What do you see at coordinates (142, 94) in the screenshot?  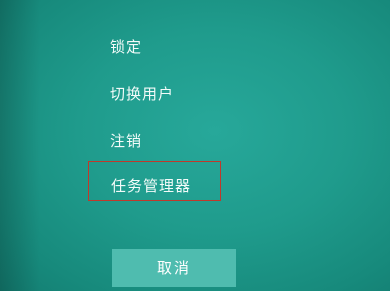 I see `switch-user-option: 切换用户` at bounding box center [142, 94].